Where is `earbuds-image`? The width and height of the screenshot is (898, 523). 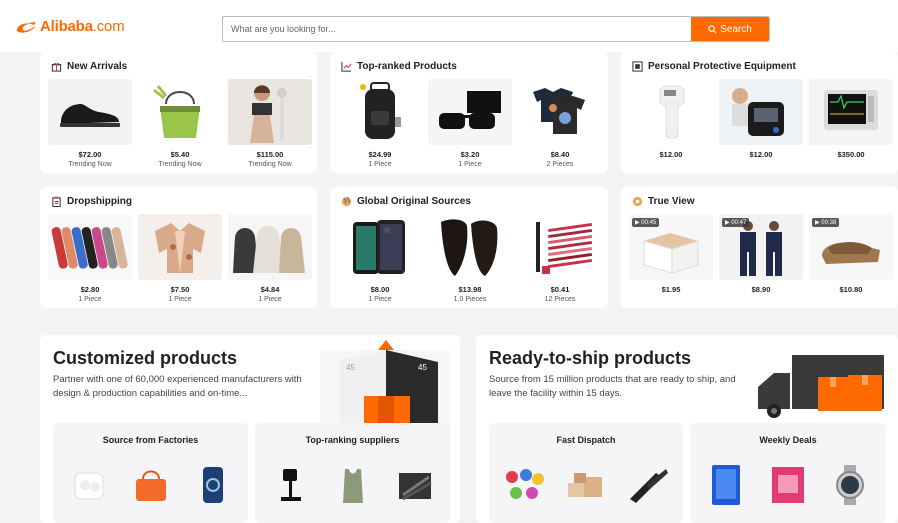 earbuds-image is located at coordinates (89, 485).